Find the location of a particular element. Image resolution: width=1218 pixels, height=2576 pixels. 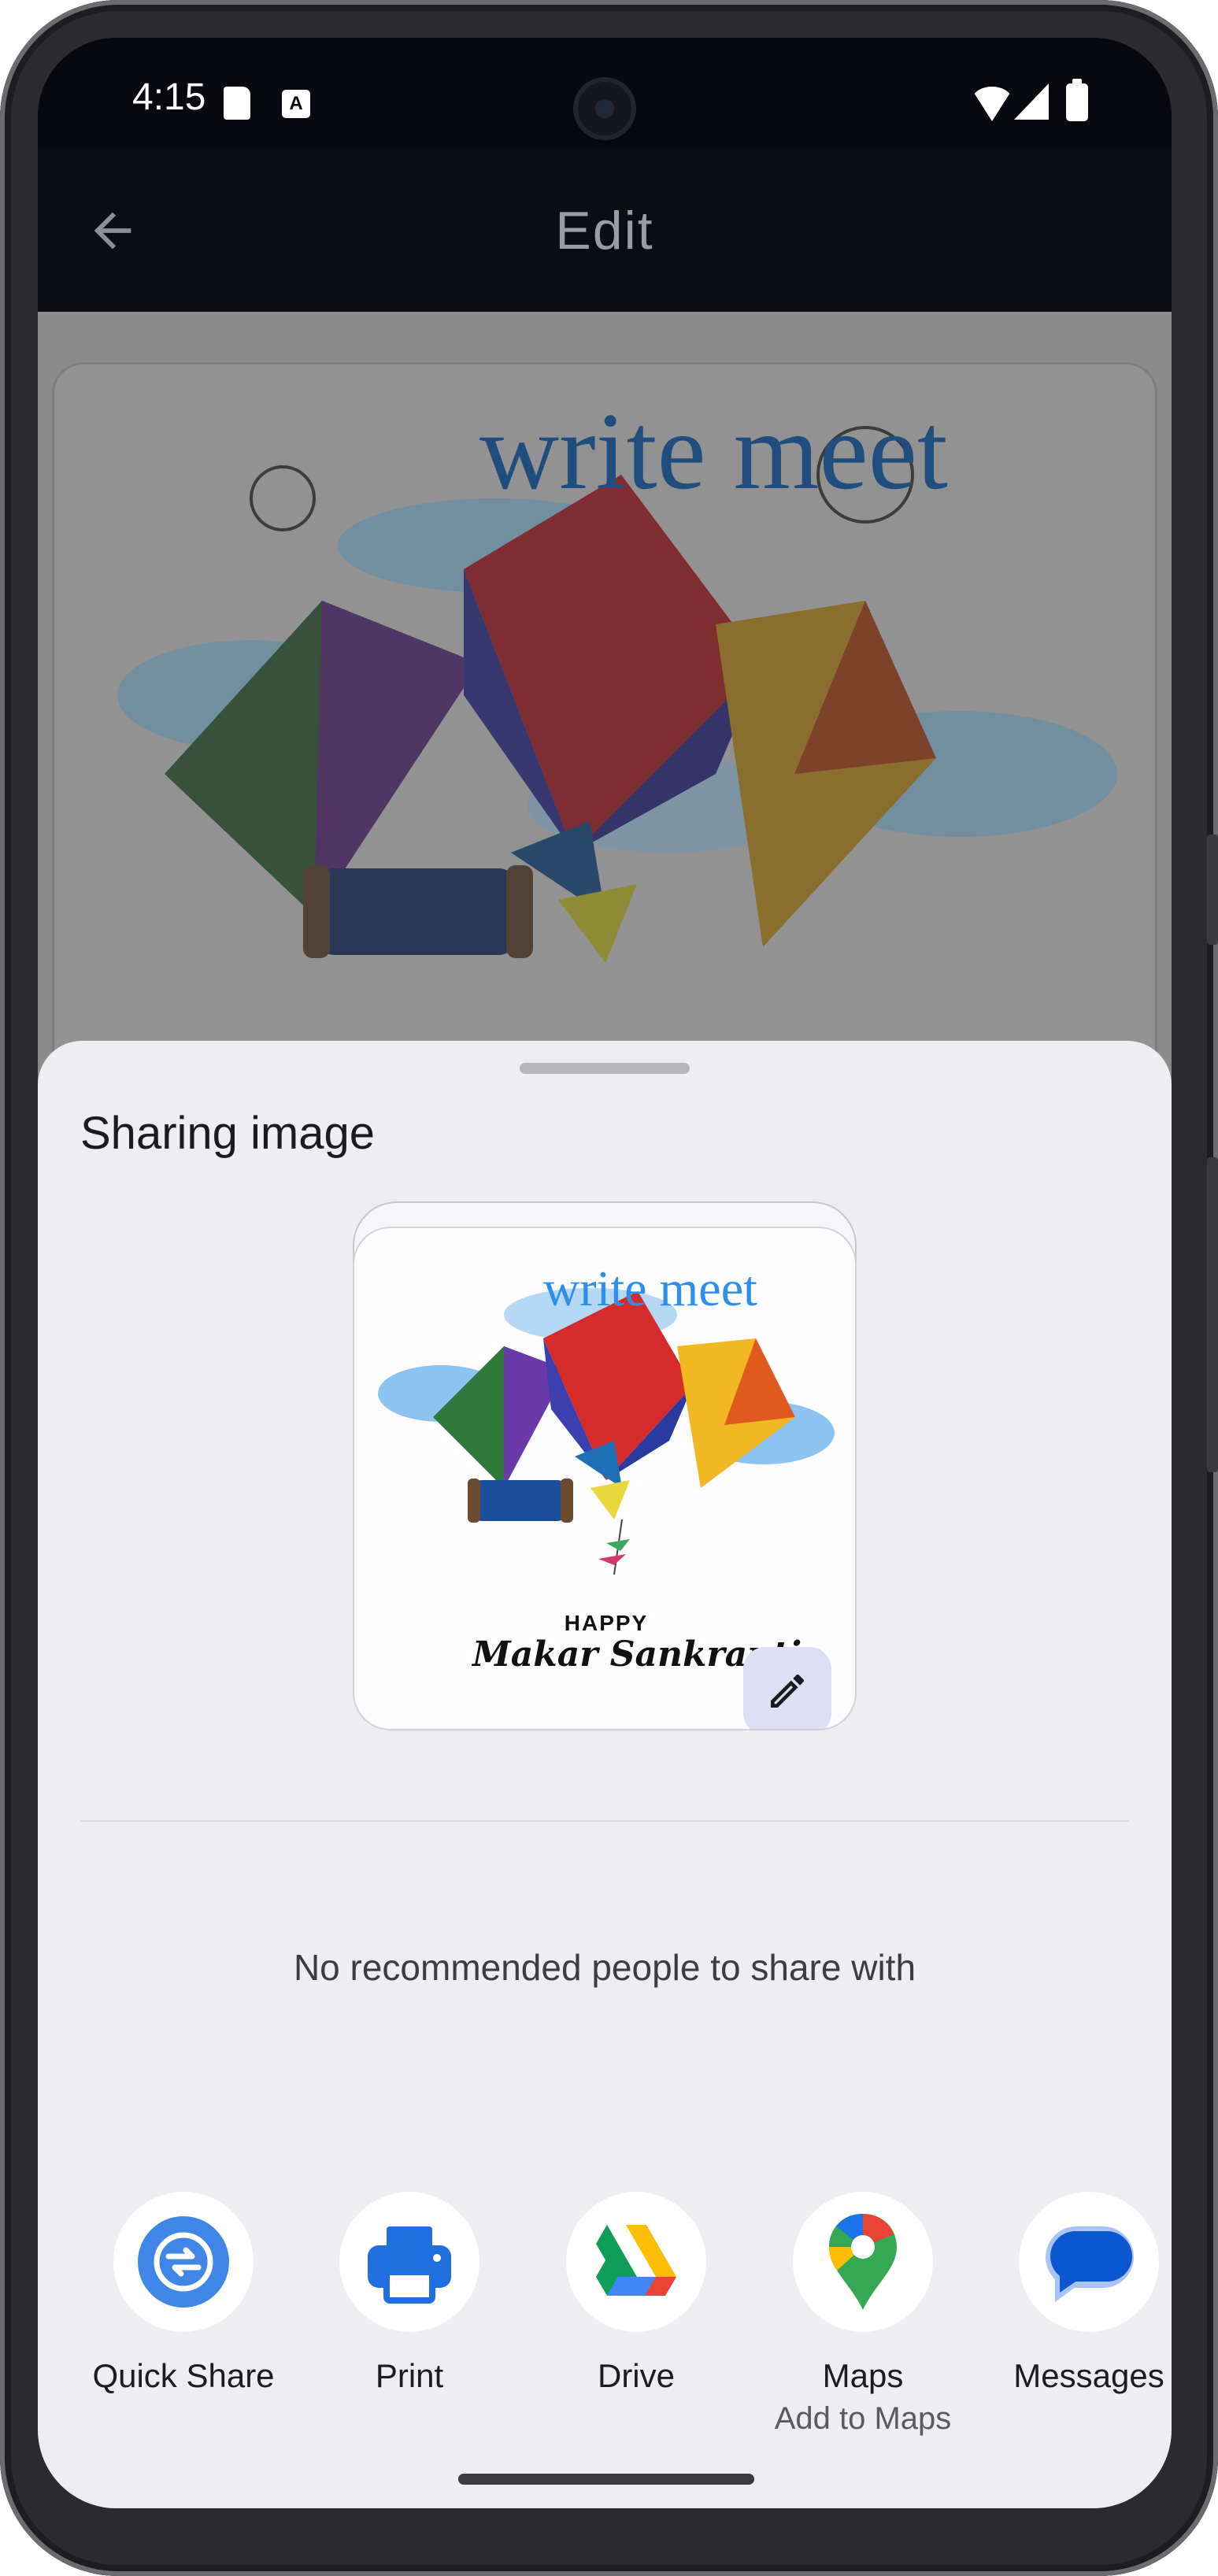

share-target-label: Maps is located at coordinates (863, 2375).